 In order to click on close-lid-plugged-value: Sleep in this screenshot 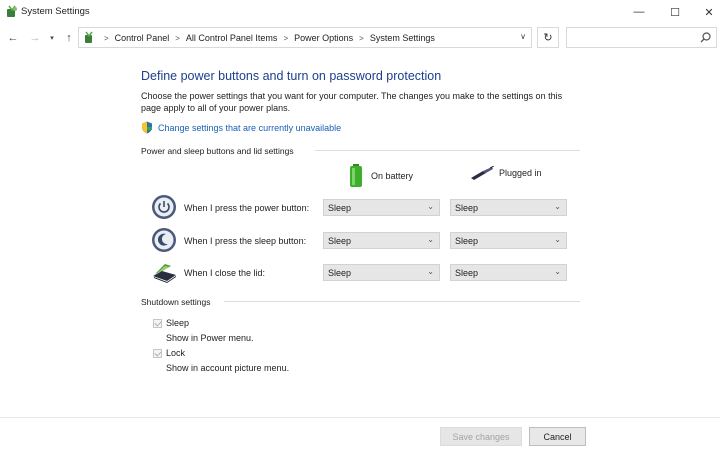, I will do `click(467, 273)`.